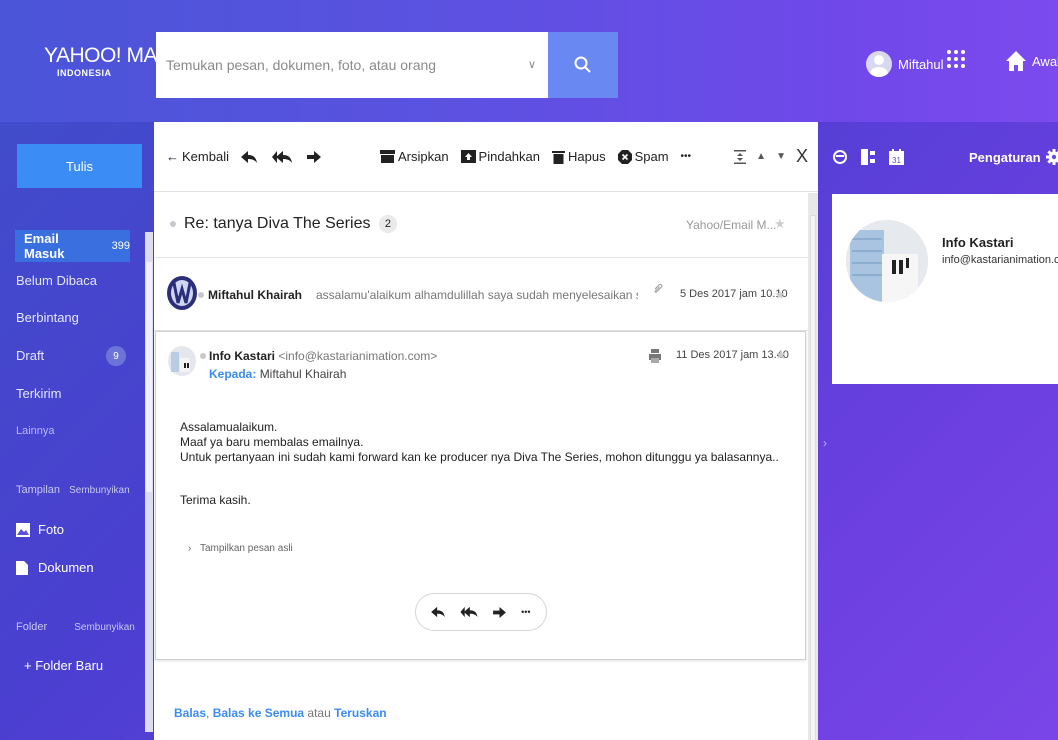  Describe the element at coordinates (525, 612) in the screenshot. I see `more-actions-icon: •••` at that location.